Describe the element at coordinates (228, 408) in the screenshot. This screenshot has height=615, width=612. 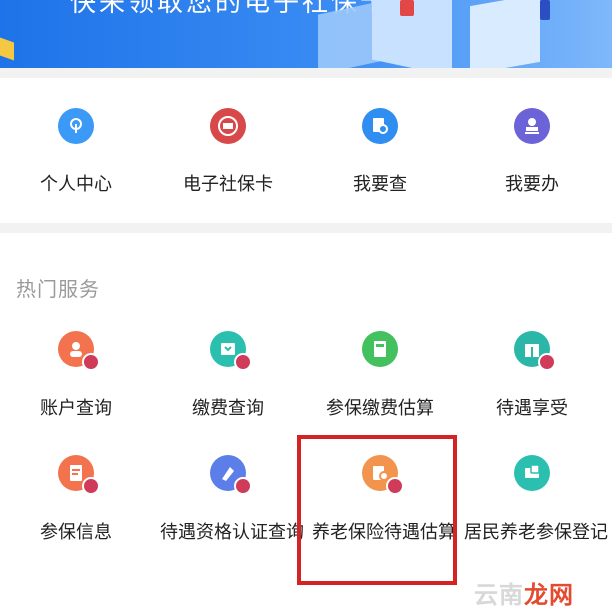
I see `service-label: 缴费查询` at that location.